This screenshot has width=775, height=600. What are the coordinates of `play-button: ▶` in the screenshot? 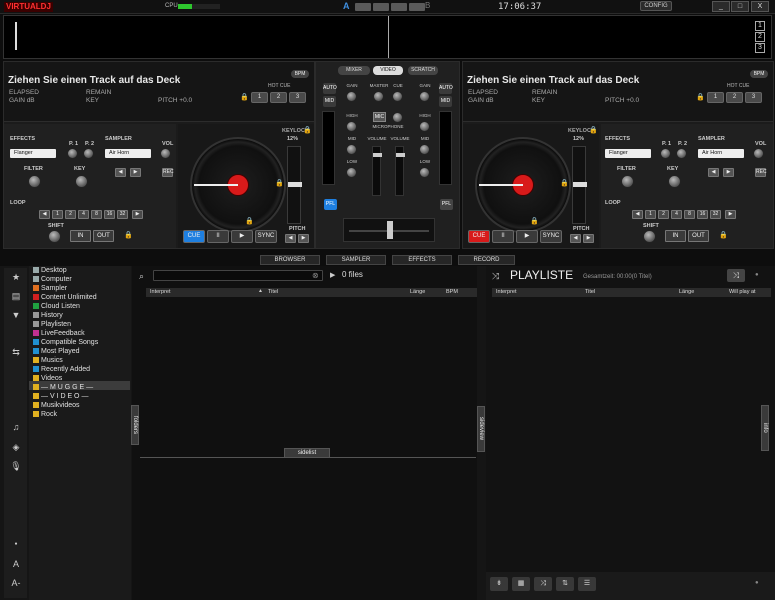 It's located at (242, 236).